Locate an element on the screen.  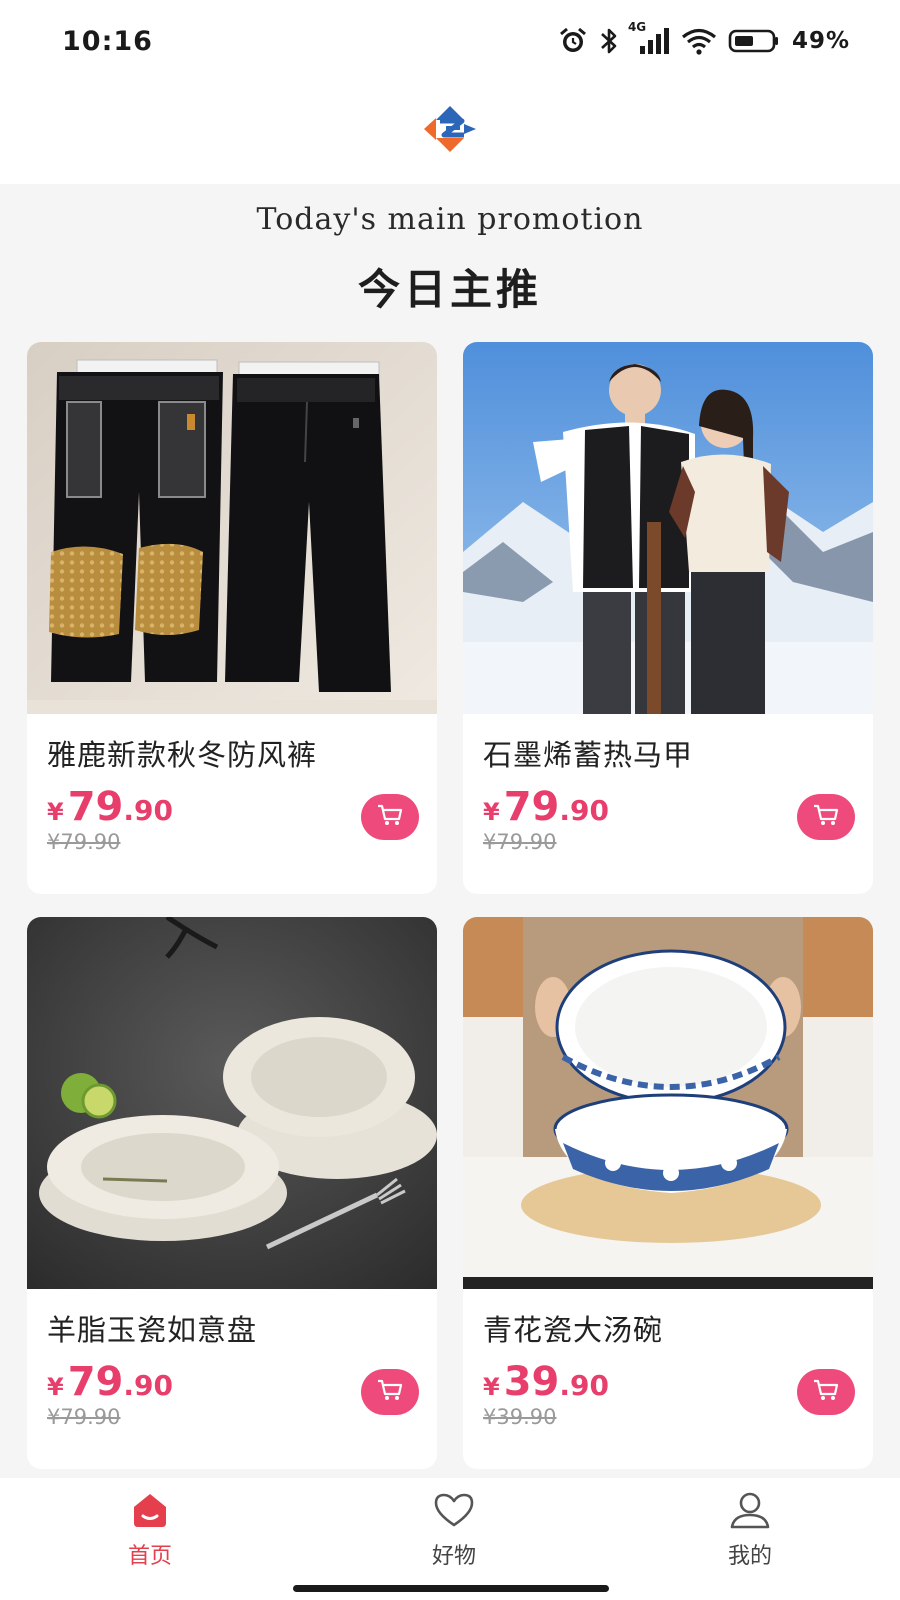
status-time: 10:16 is located at coordinates (107, 41).